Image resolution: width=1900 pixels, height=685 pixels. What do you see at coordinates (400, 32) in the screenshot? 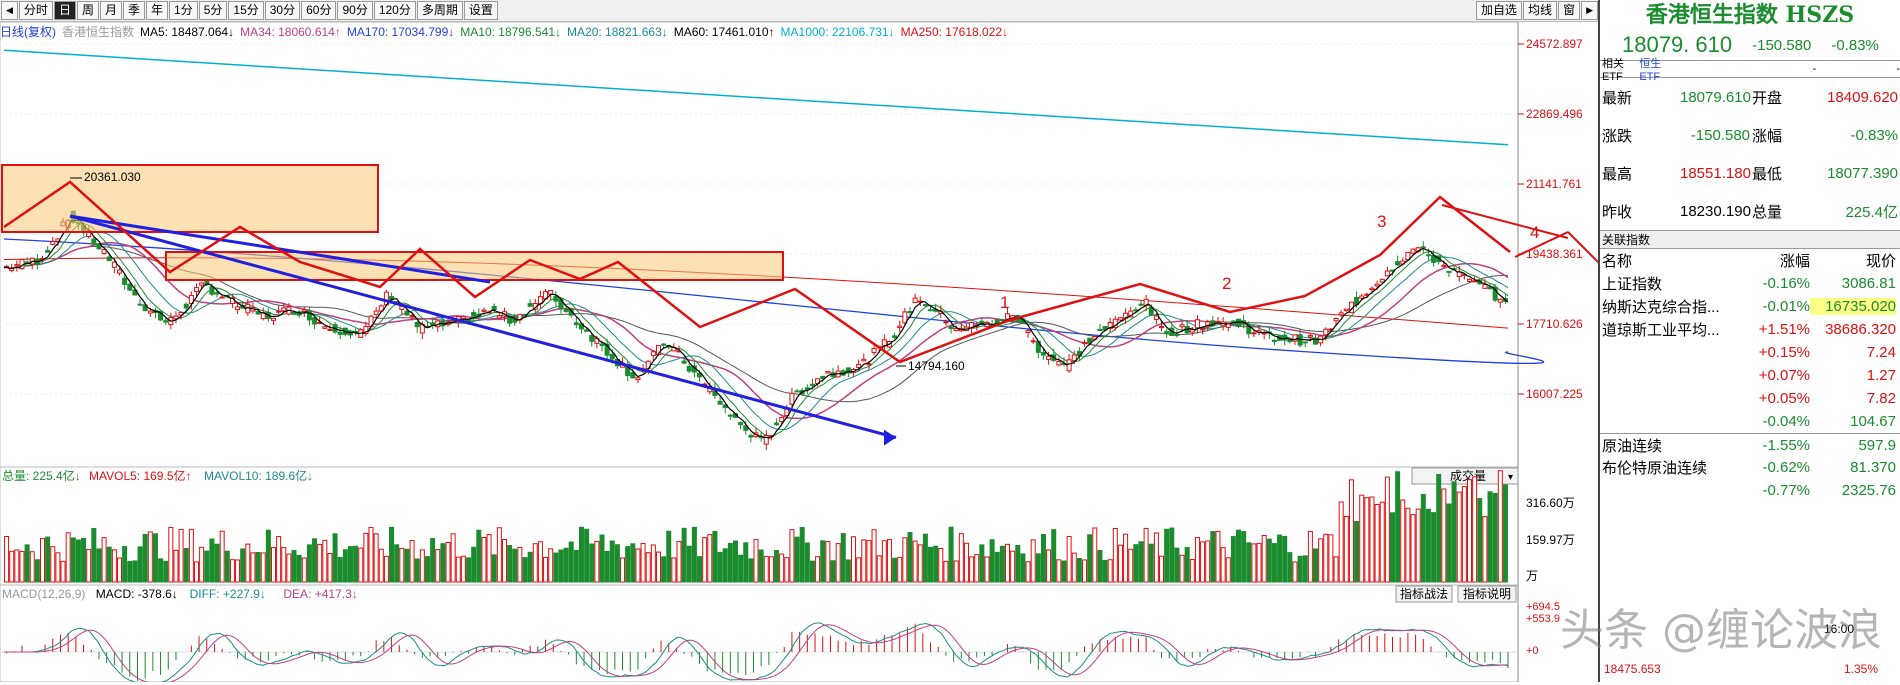
I see `legend-ma-2: MA170: 17034.799↓` at bounding box center [400, 32].